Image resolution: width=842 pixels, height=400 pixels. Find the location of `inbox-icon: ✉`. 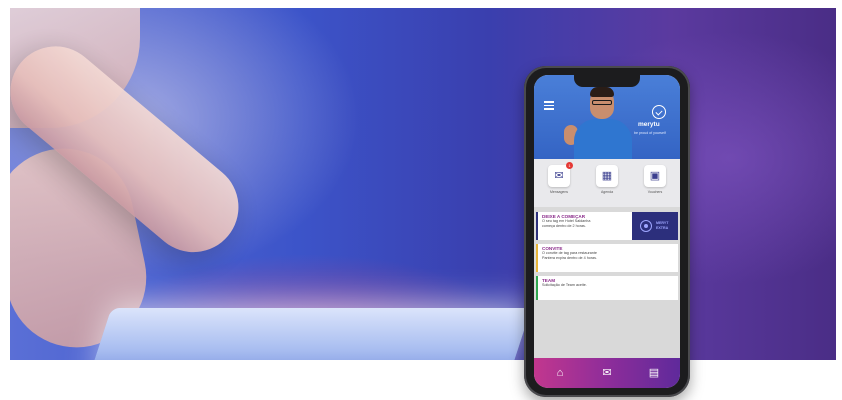

inbox-icon: ✉ is located at coordinates (607, 373).